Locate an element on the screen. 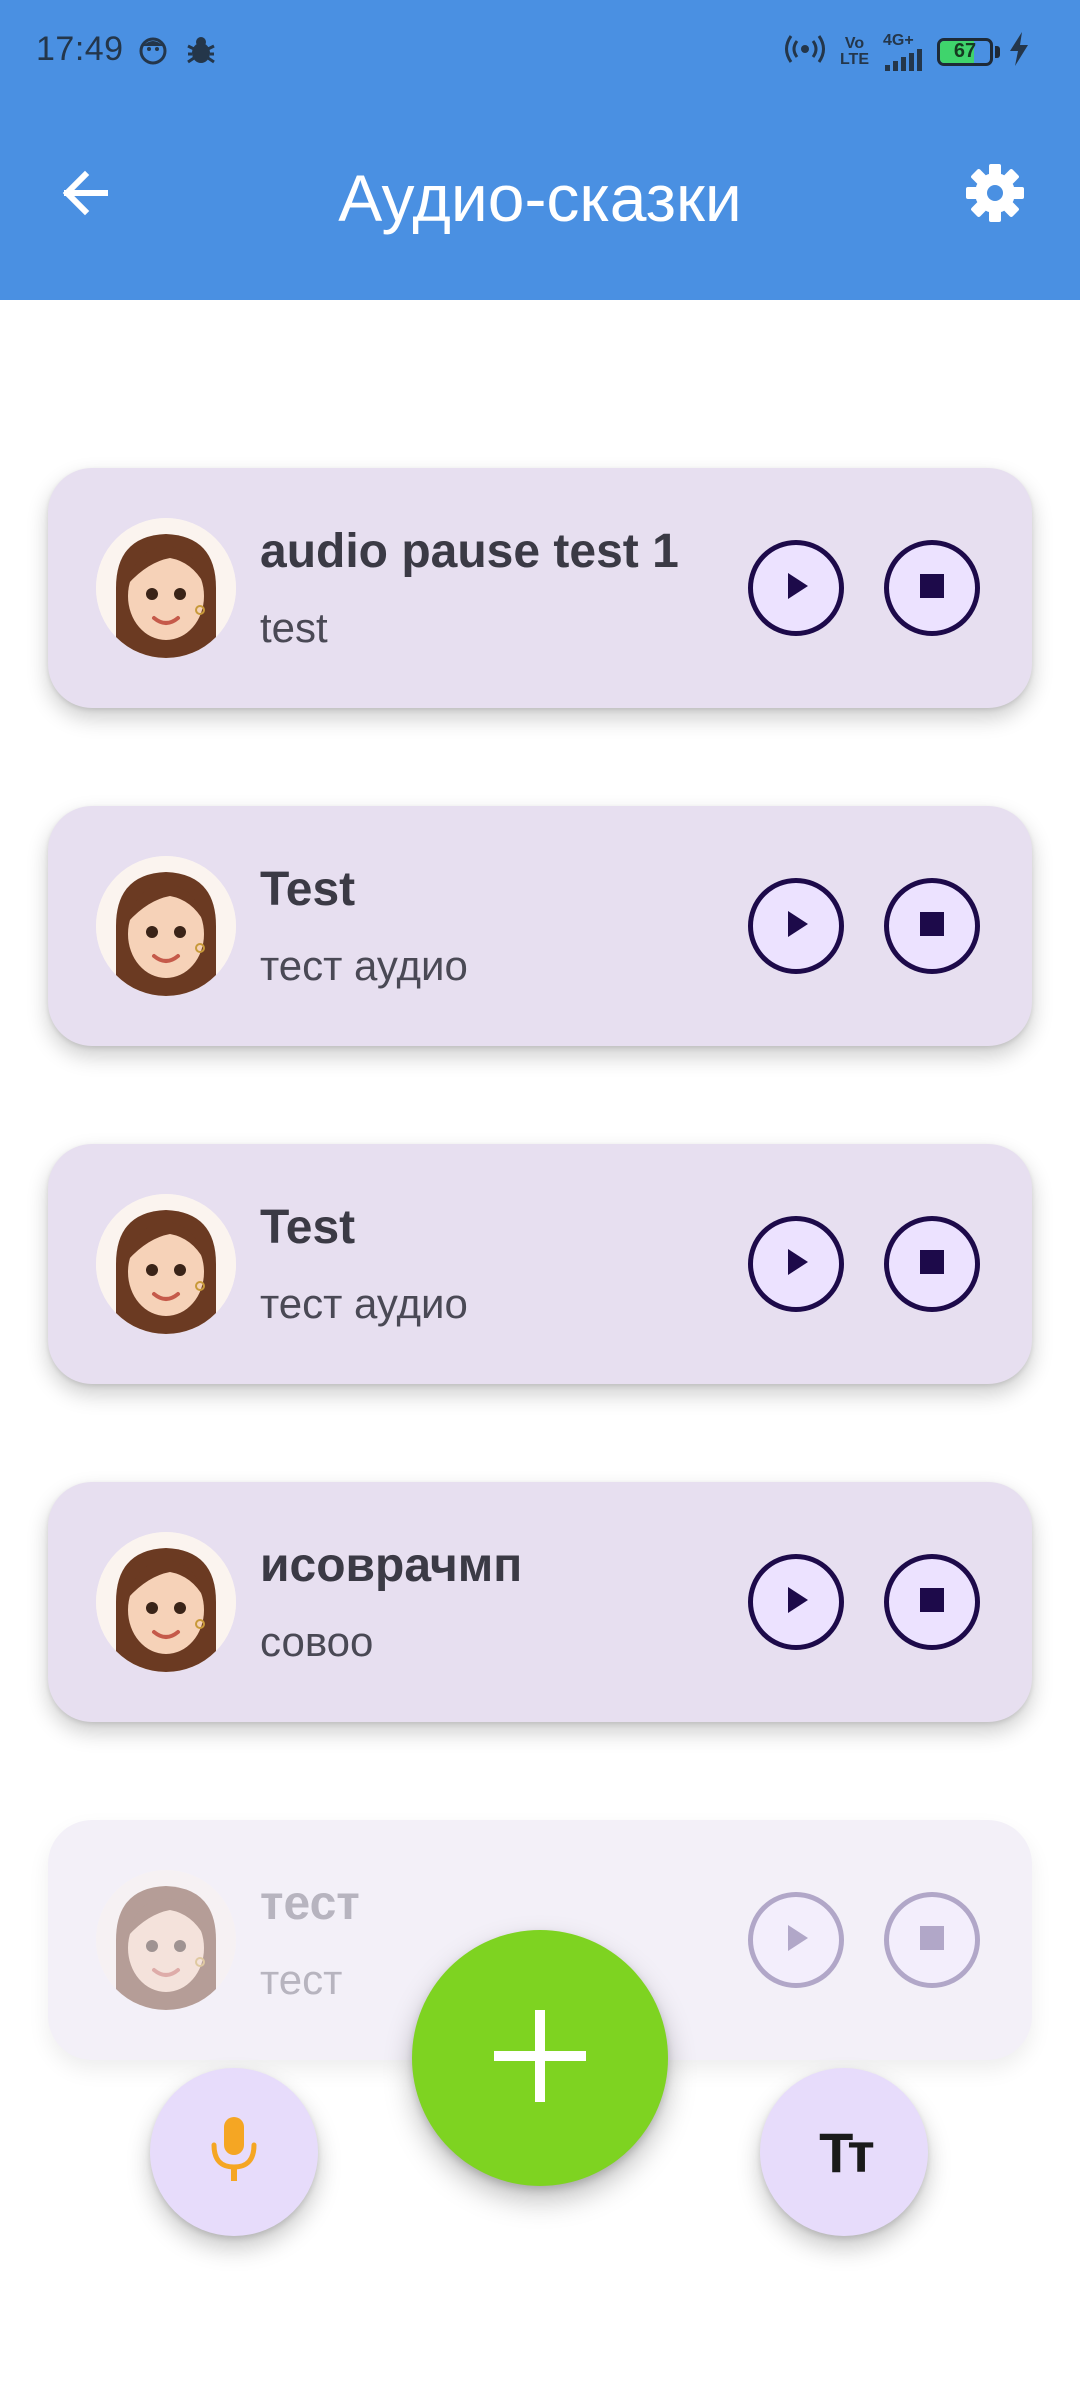 The width and height of the screenshot is (1080, 2400). story-title: тест is located at coordinates (310, 1903).